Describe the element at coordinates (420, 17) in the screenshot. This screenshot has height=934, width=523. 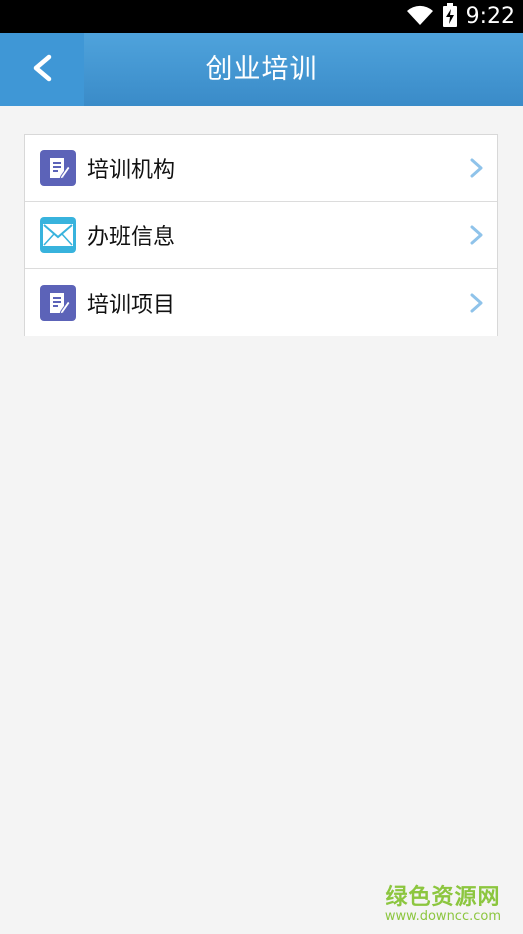
I see `wifi-icon` at that location.